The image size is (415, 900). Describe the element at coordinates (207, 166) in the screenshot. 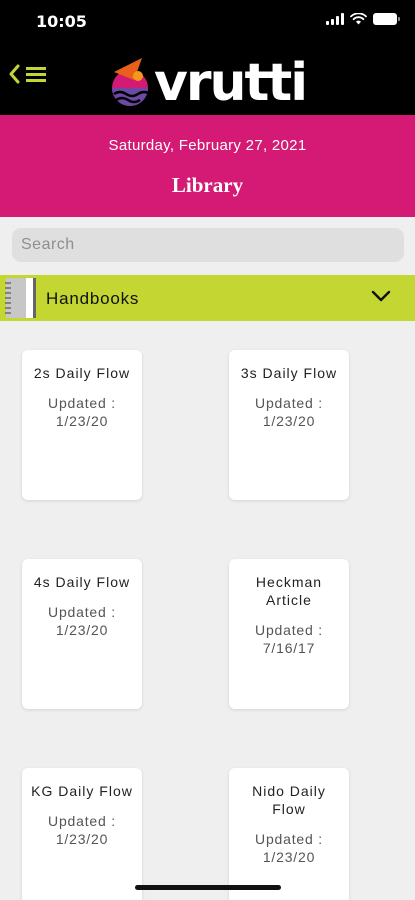

I see `date-title-banner: Saturday, February 27, 2021 Library` at that location.